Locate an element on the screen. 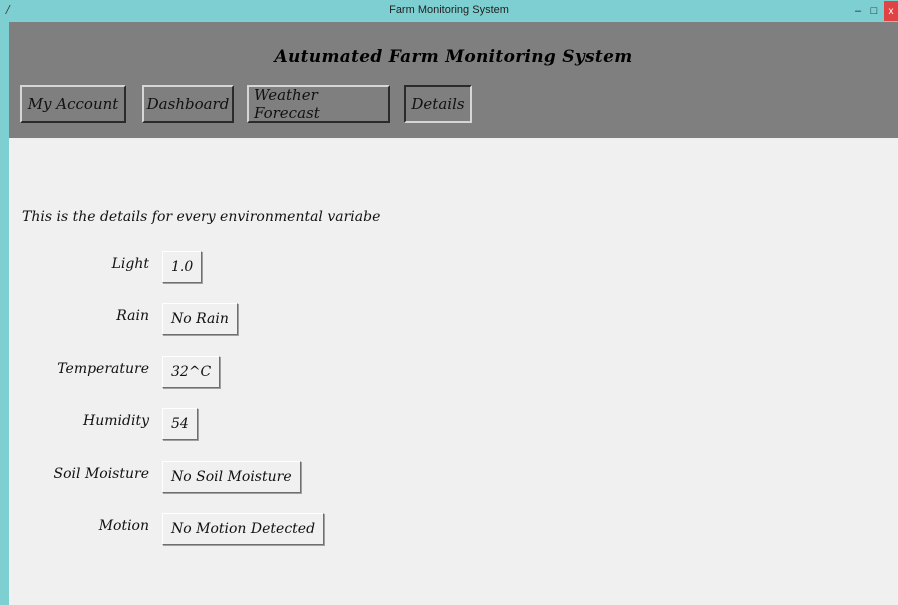 Image resolution: width=898 pixels, height=605 pixels. weather-forecast-button: Weather Forecast is located at coordinates (318, 104).